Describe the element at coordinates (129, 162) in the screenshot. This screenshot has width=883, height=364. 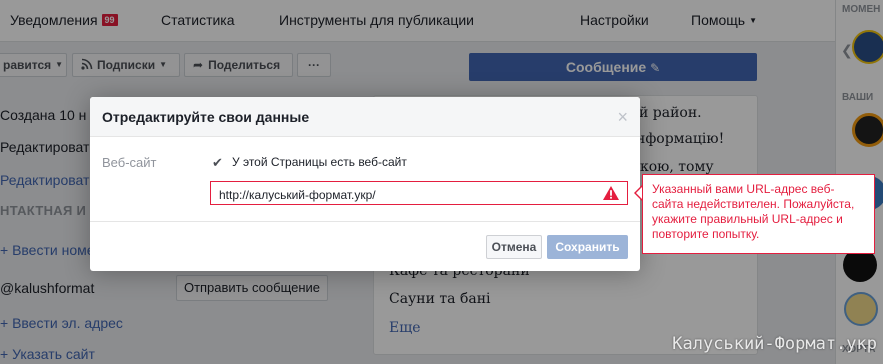
I see `website-label: Веб-сайт` at that location.